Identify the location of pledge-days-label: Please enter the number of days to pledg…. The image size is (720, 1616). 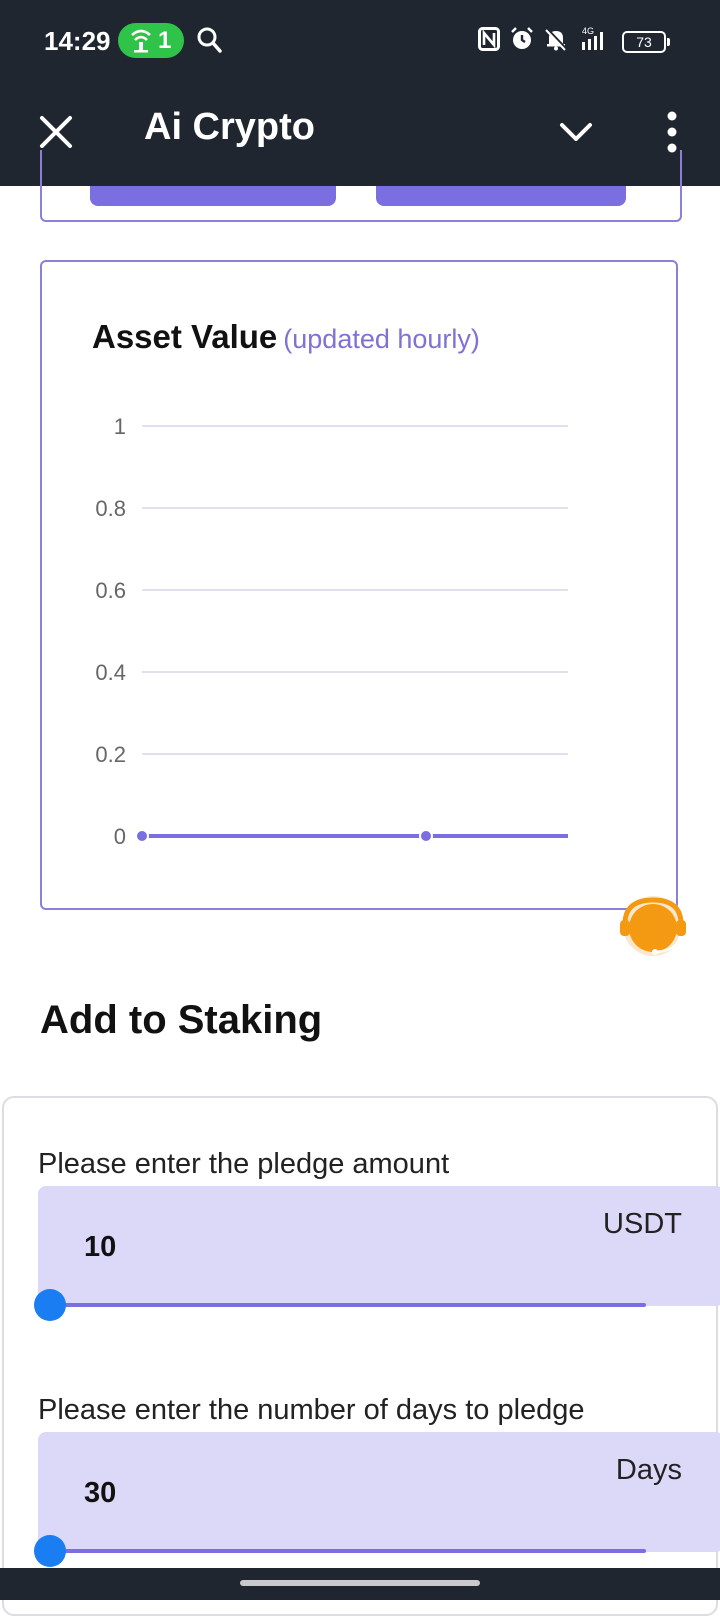
(311, 1410).